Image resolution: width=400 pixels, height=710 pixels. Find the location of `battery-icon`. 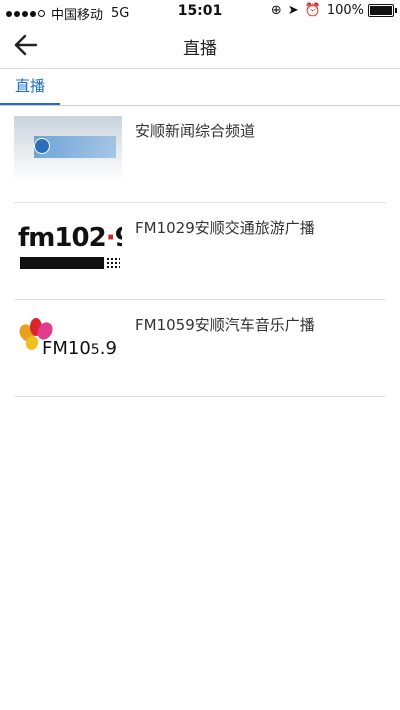

battery-icon is located at coordinates (382, 10).